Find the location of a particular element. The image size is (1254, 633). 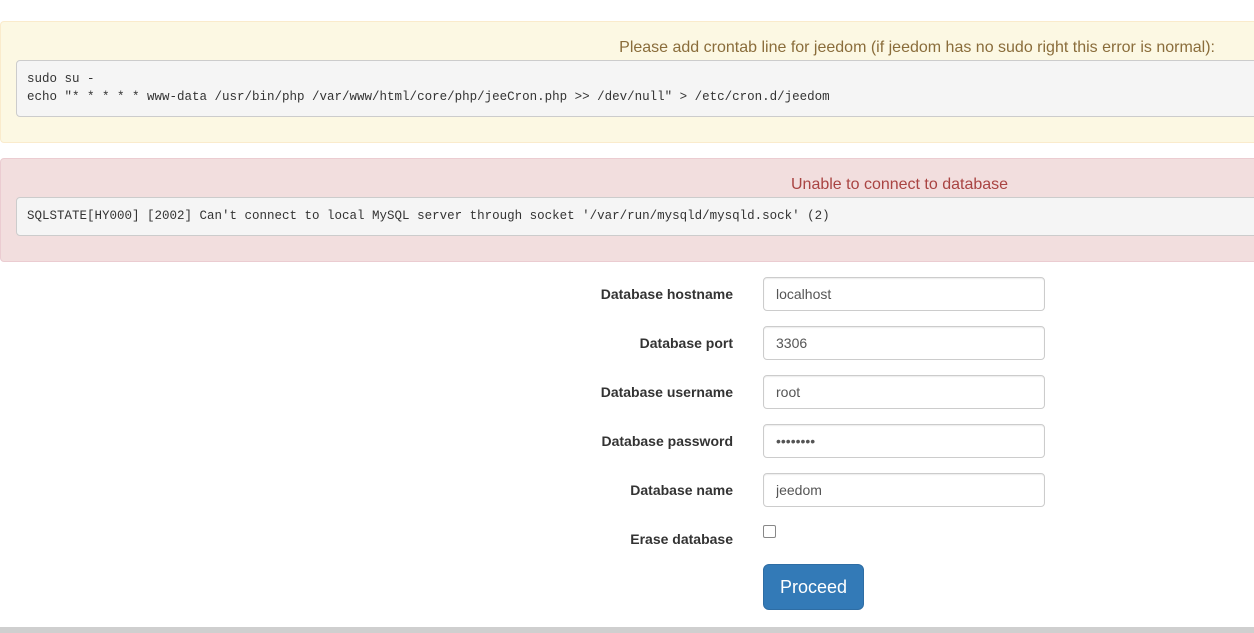

hostname-row: Database hostname is located at coordinates (627, 294).